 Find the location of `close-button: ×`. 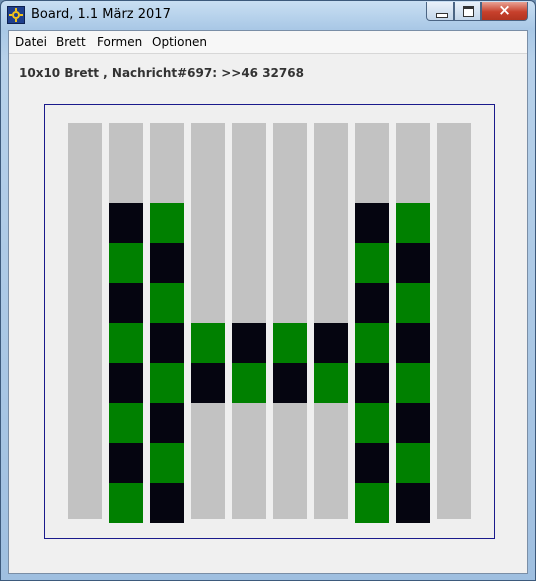

close-button: × is located at coordinates (504, 11).